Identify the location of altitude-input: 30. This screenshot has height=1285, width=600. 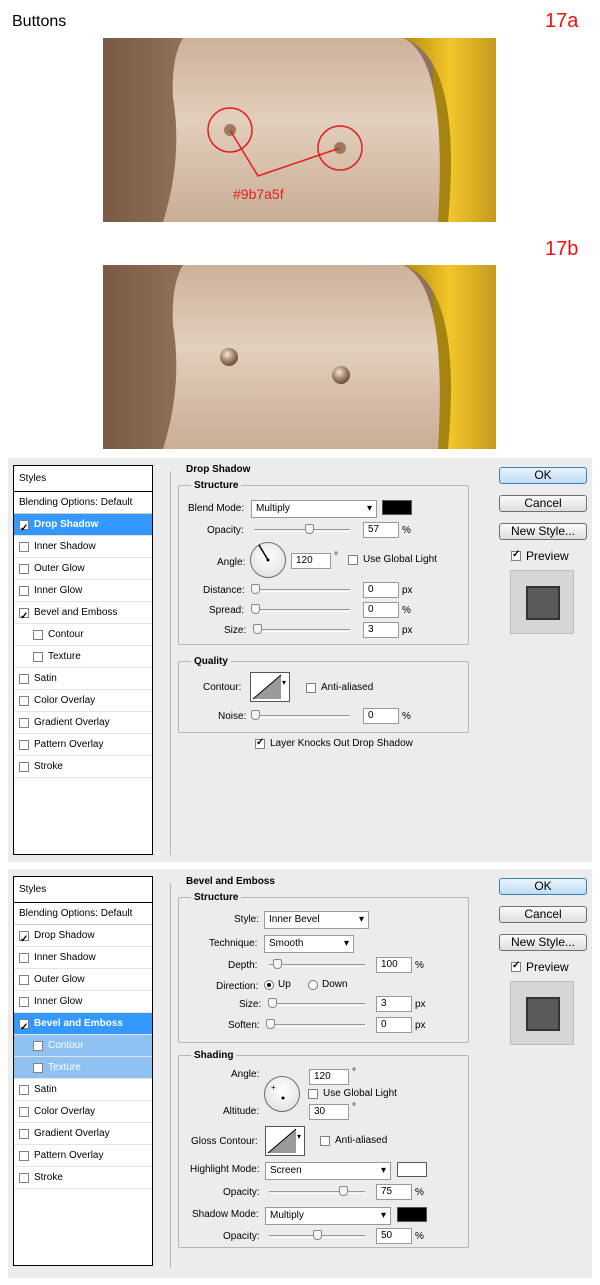
(329, 1112).